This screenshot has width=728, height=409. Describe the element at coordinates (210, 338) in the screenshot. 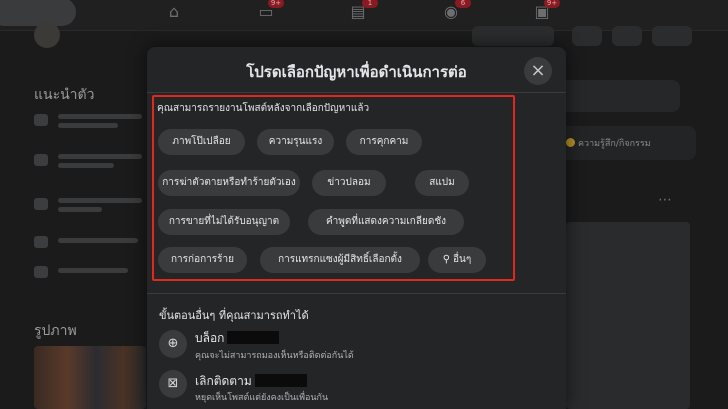

I see `block-label: บล็อก` at that location.